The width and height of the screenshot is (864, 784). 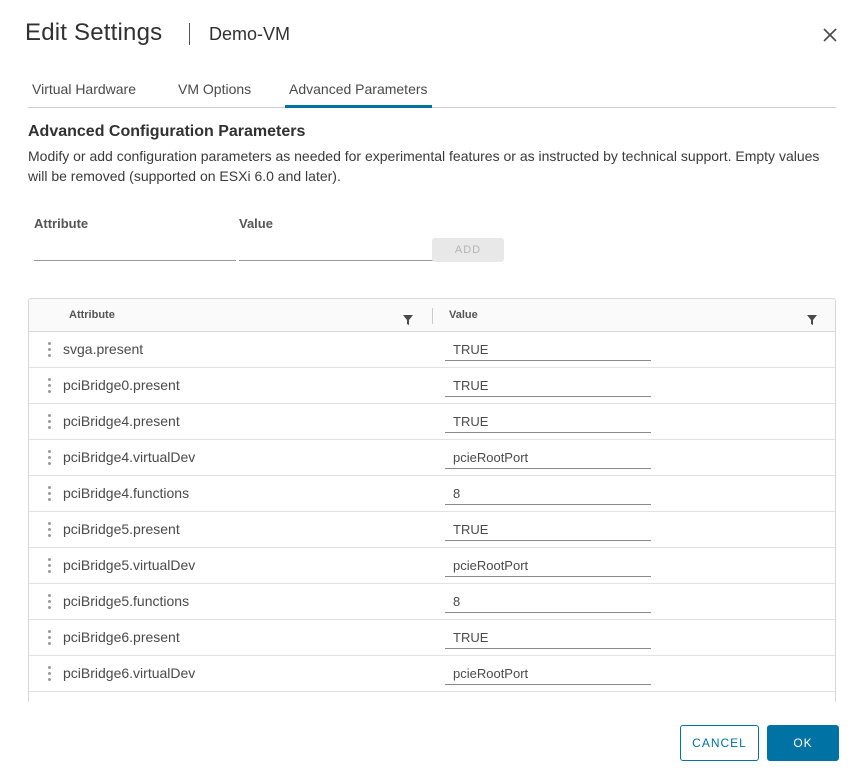 I want to click on table-row: pciBridge4.virtualDev, so click(x=432, y=458).